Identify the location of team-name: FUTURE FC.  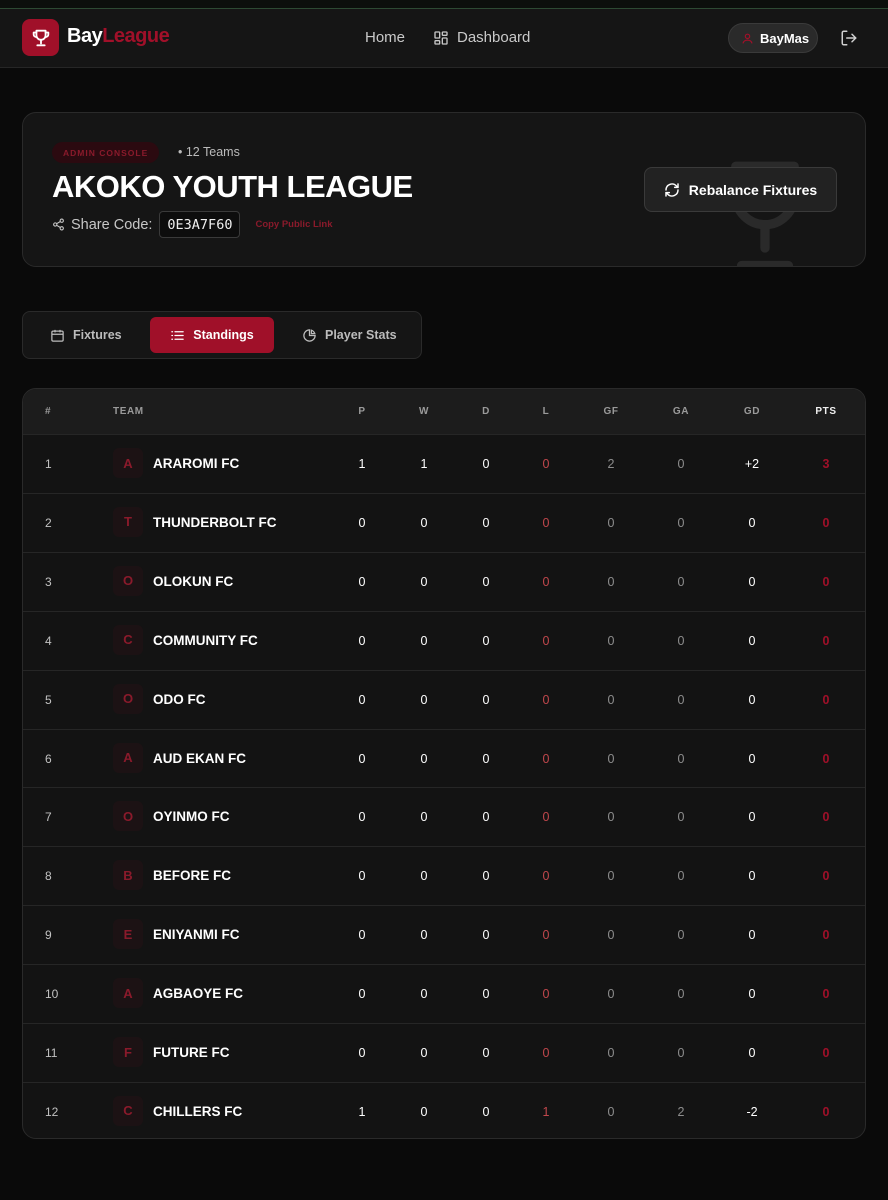
(191, 1052).